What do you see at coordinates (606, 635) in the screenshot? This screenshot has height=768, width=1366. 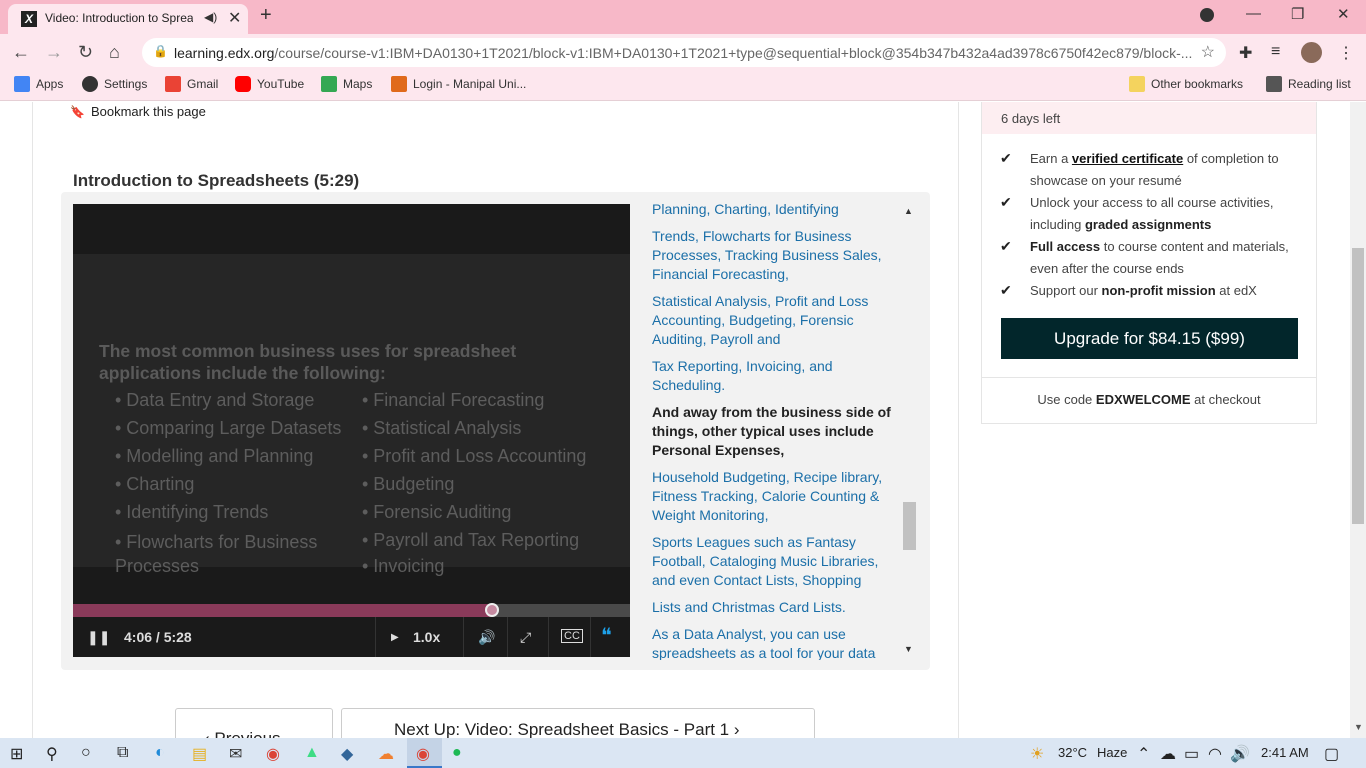 I see `transcript-quote-icon: ❝` at bounding box center [606, 635].